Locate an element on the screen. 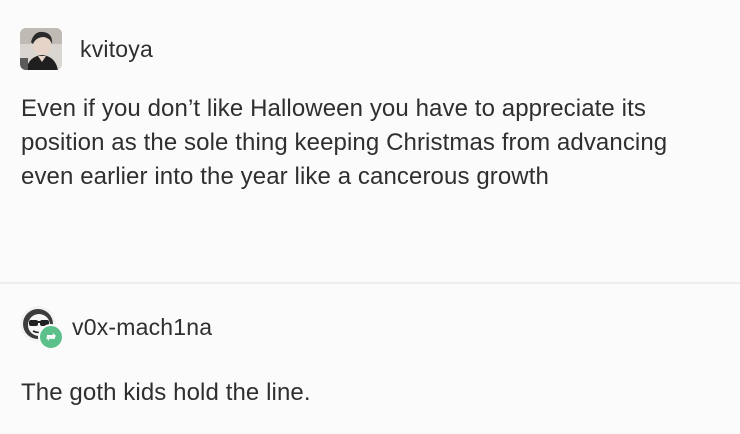 The image size is (740, 434). reblog-icon is located at coordinates (51, 337).